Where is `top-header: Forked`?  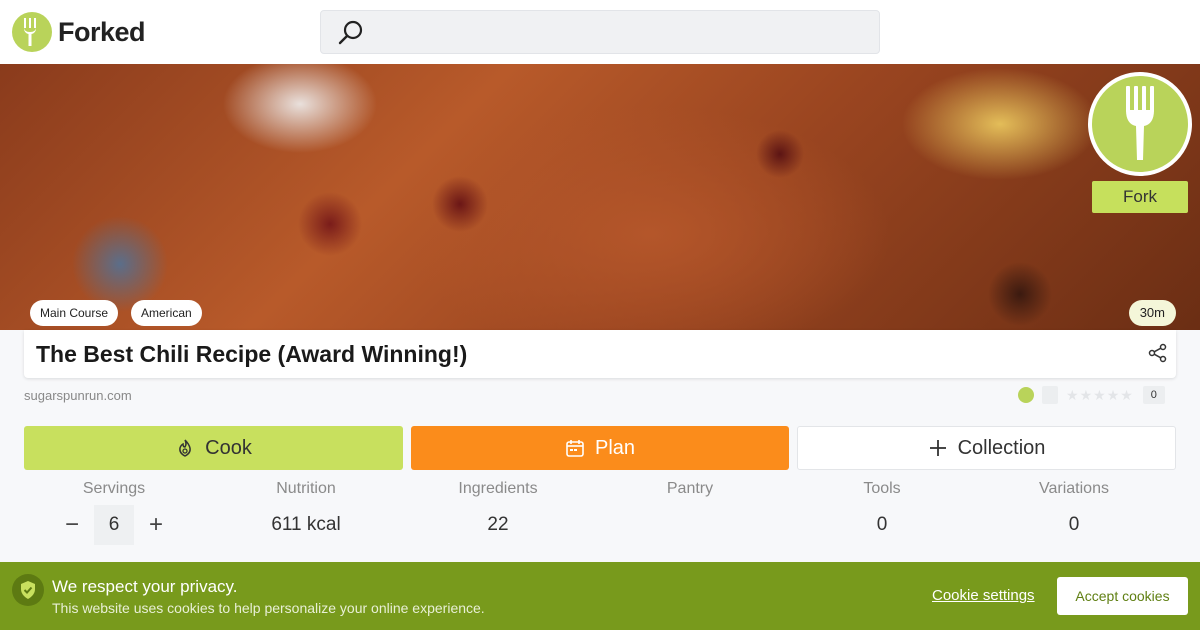
top-header: Forked is located at coordinates (600, 32).